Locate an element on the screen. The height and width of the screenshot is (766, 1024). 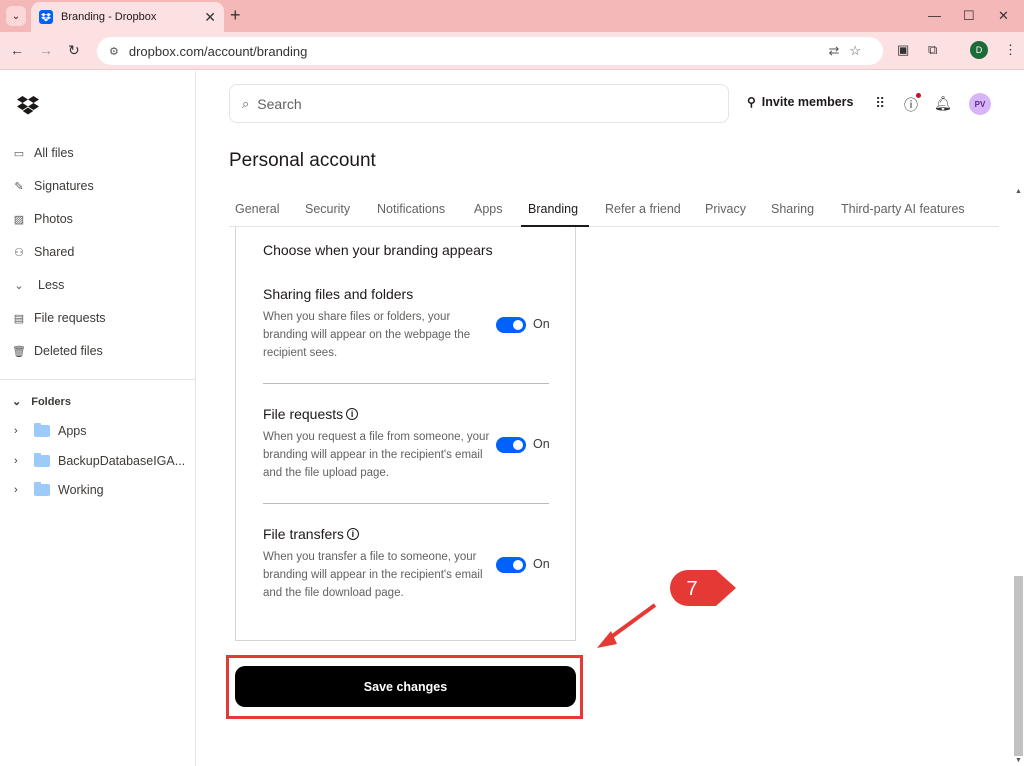
files-icon: ▭ is located at coordinates (19, 153).